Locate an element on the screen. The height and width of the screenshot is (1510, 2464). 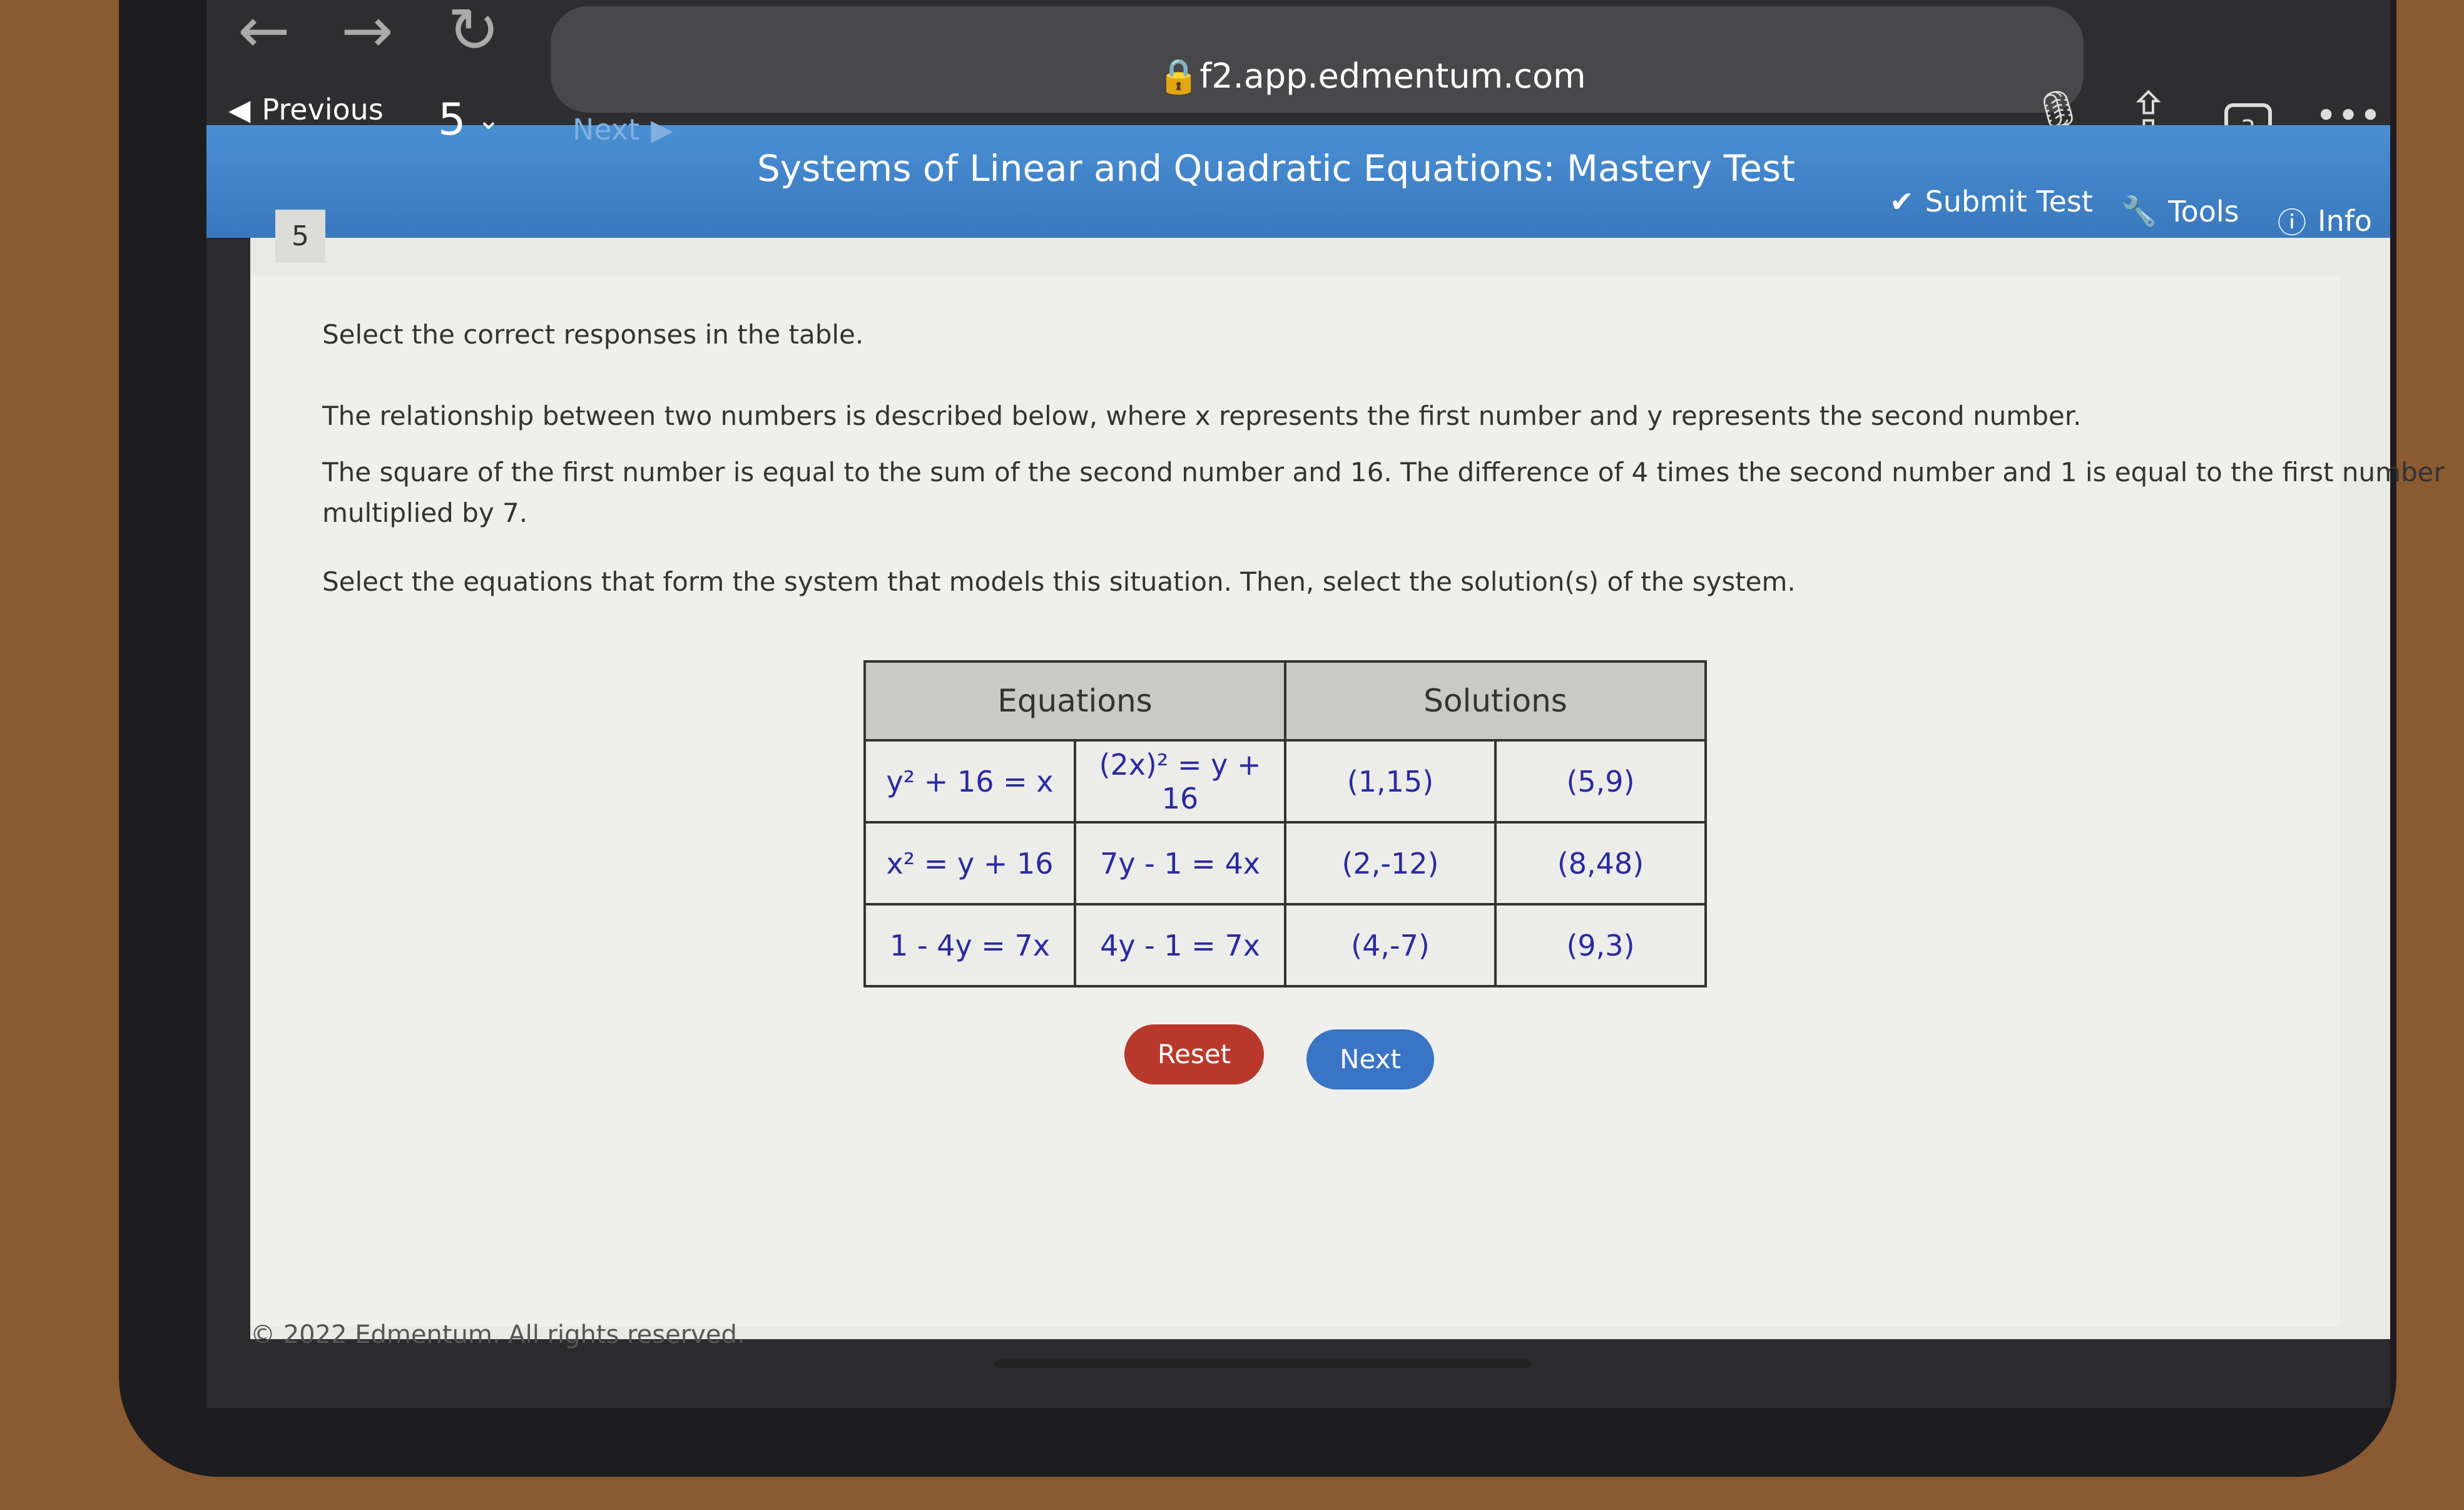
next-header-button: Next ▶ is located at coordinates (623, 129).